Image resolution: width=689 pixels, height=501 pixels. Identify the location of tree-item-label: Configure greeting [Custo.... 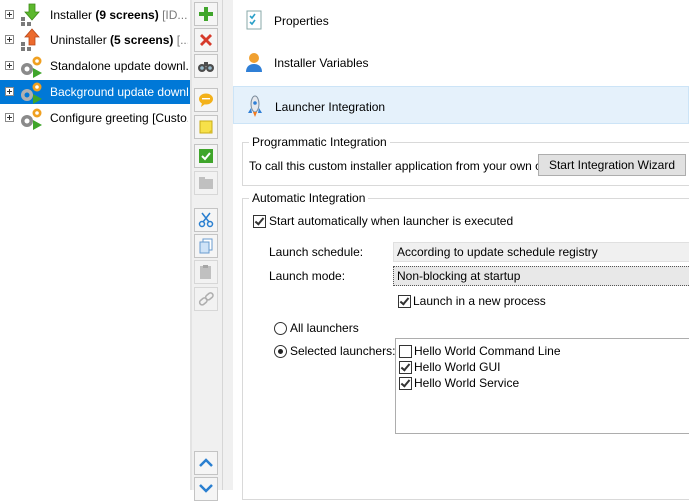
(119, 118).